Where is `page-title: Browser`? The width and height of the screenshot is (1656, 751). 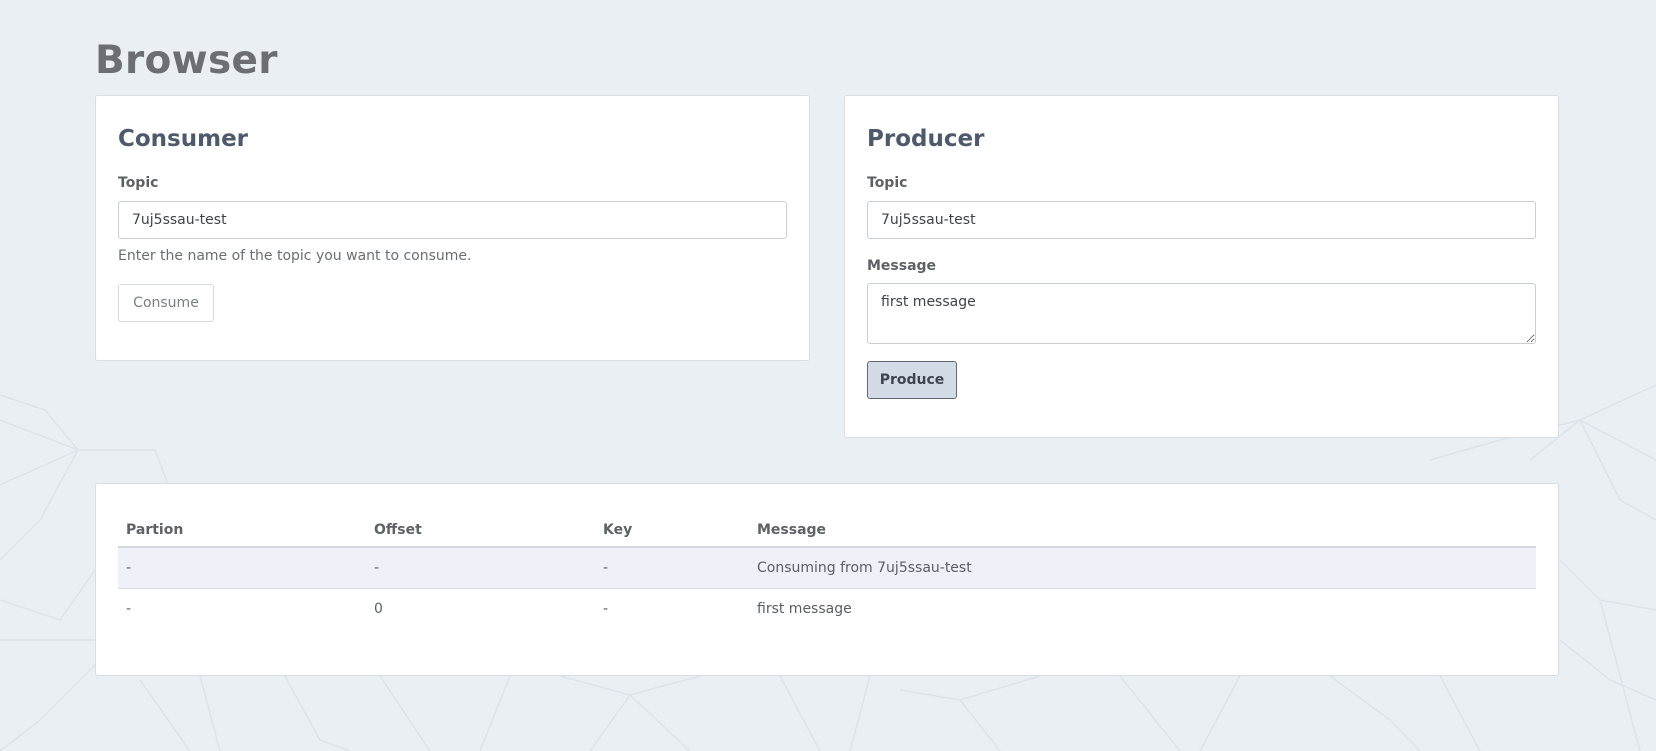 page-title: Browser is located at coordinates (186, 60).